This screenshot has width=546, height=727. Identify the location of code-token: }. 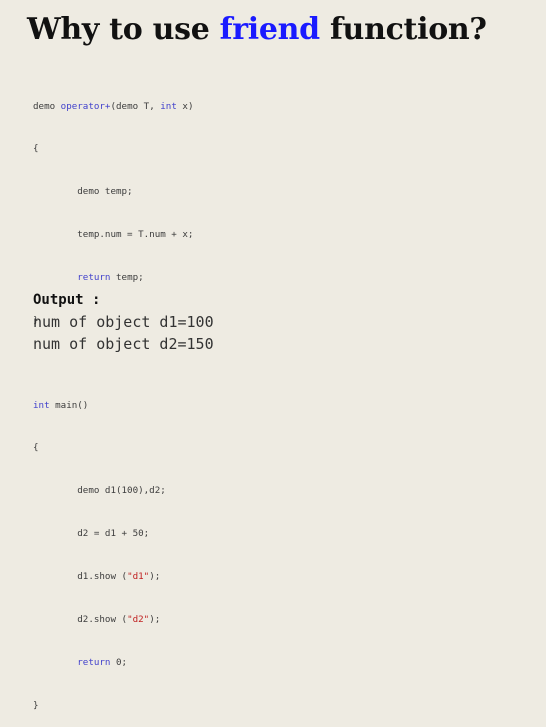
(36, 705).